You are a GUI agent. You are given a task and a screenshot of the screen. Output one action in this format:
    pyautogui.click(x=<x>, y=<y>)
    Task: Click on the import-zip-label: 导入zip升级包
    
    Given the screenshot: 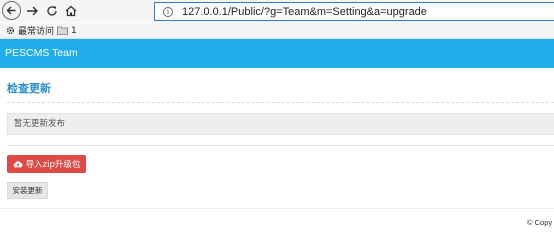 What is the action you would take?
    pyautogui.click(x=53, y=165)
    